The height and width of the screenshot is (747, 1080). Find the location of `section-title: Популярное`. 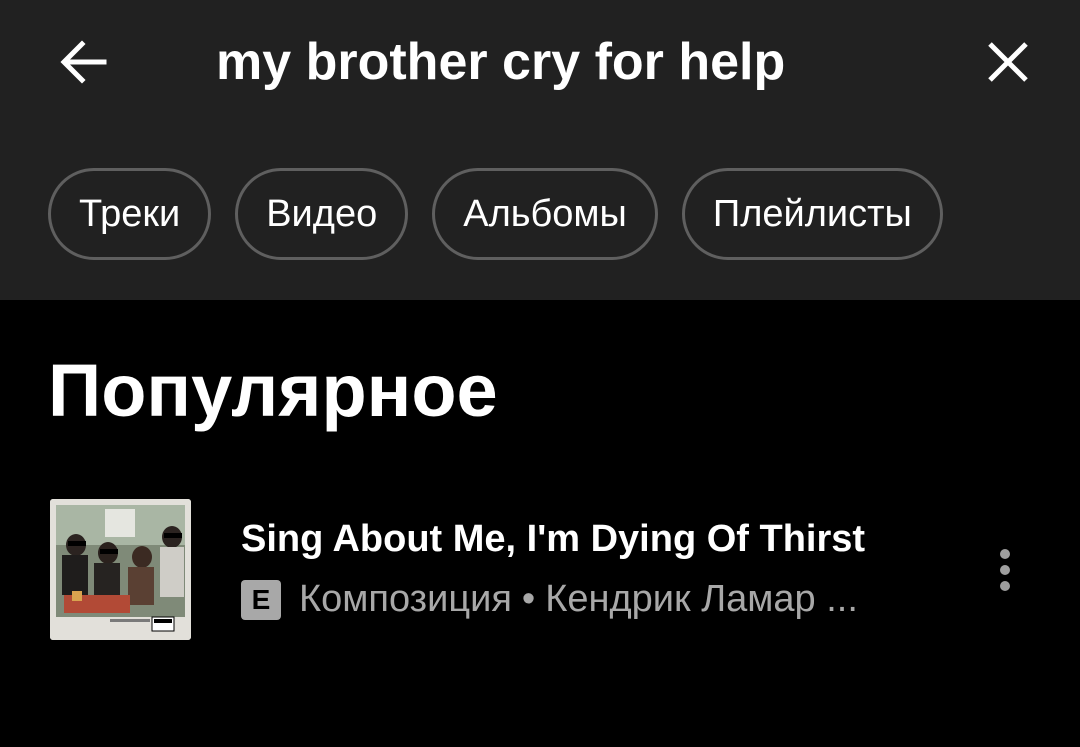

section-title: Популярное is located at coordinates (273, 390).